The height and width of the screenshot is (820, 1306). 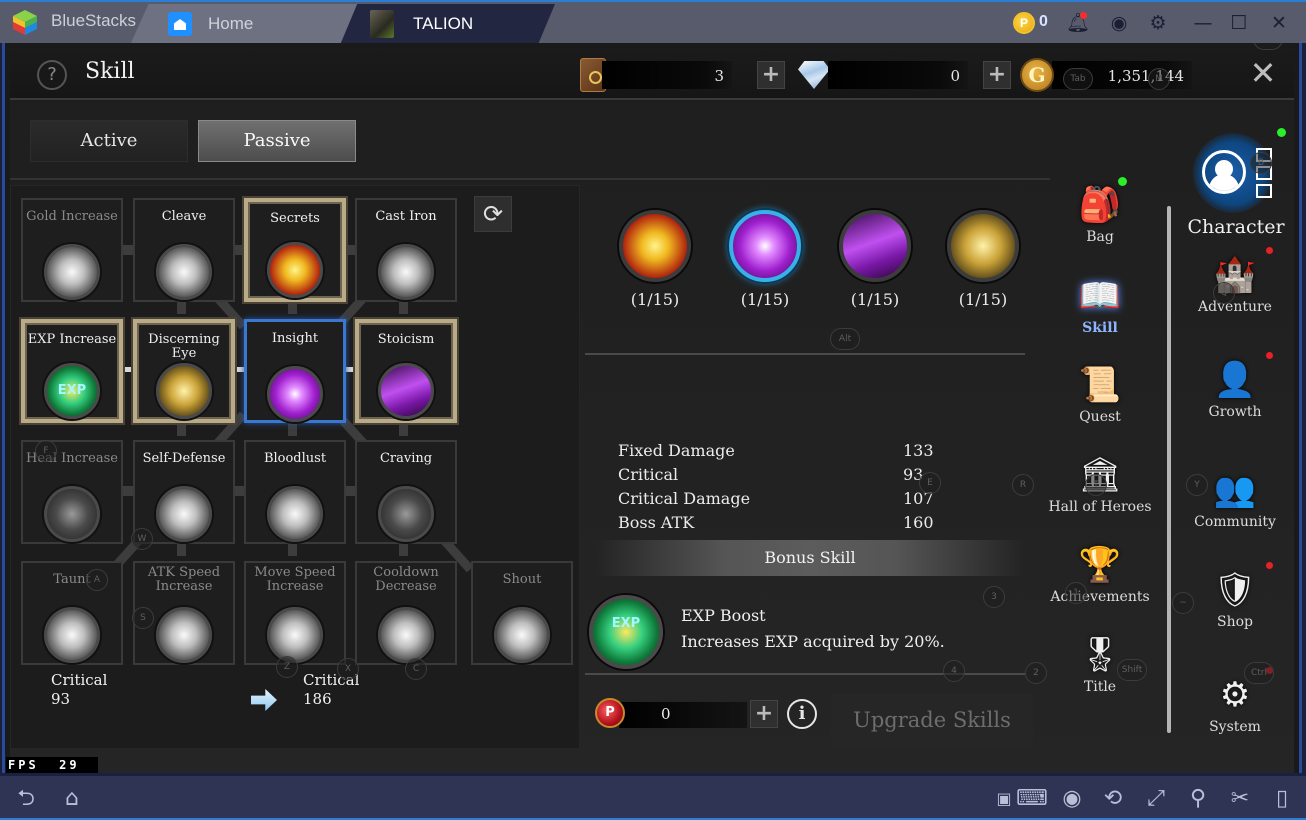 I want to click on skill-node-self-defense: Self-Defense, so click(x=184, y=492).